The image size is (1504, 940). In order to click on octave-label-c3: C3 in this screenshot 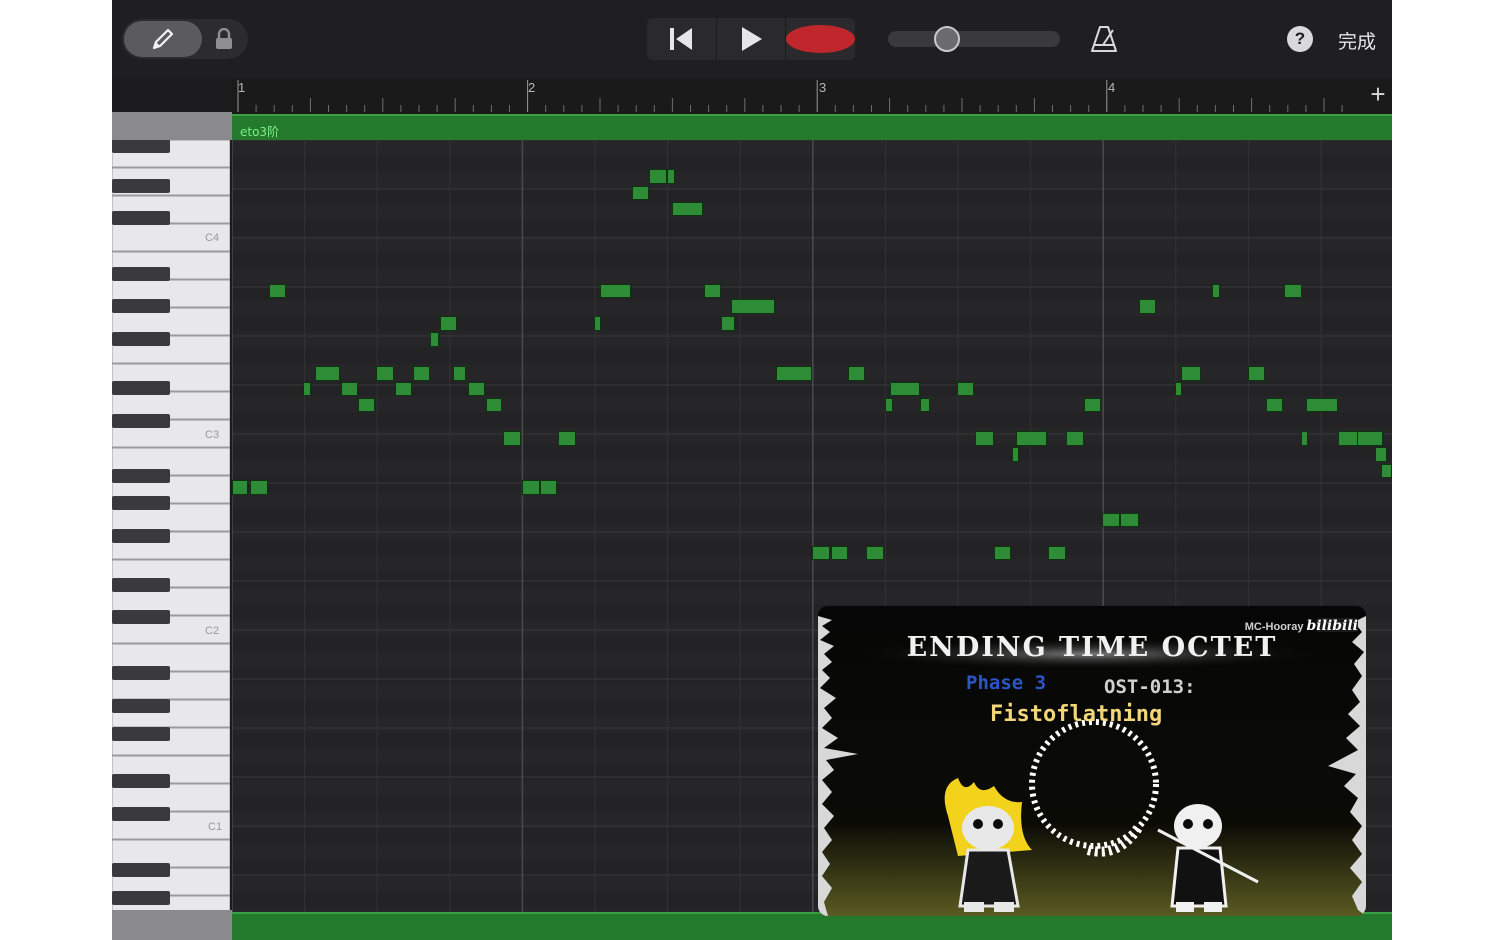, I will do `click(212, 435)`.